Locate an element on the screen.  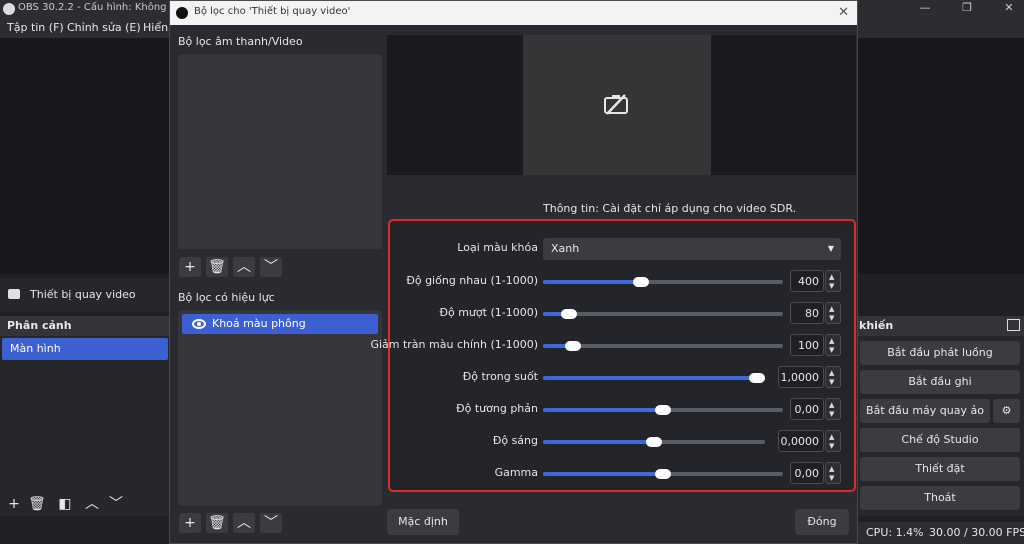
av-filters-label: Bộ lọc âm thanh/Video is located at coordinates (240, 41).